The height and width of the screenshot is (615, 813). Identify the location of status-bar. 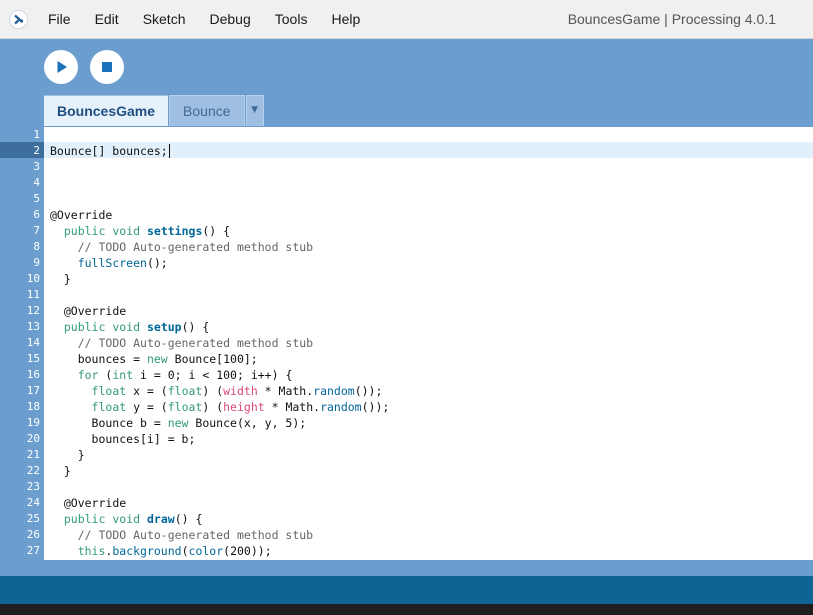
(406, 590).